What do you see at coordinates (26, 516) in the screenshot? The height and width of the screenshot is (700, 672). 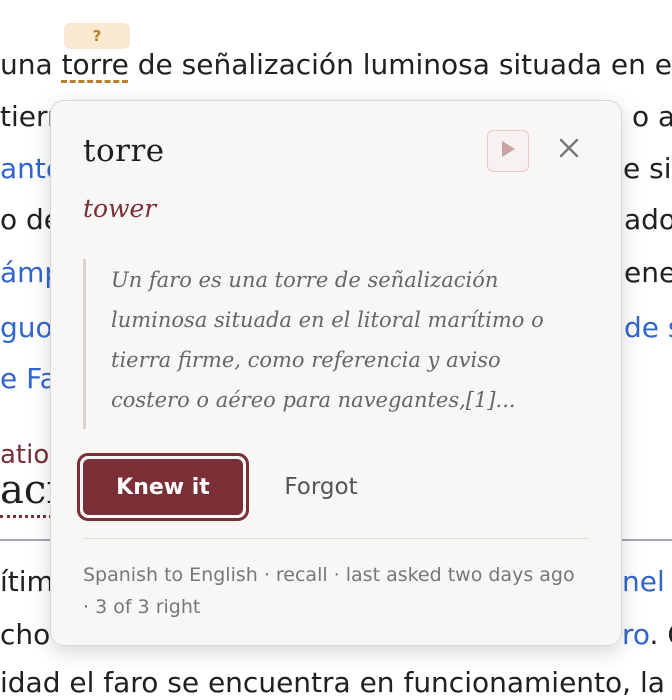 I see `dotted-underline` at bounding box center [26, 516].